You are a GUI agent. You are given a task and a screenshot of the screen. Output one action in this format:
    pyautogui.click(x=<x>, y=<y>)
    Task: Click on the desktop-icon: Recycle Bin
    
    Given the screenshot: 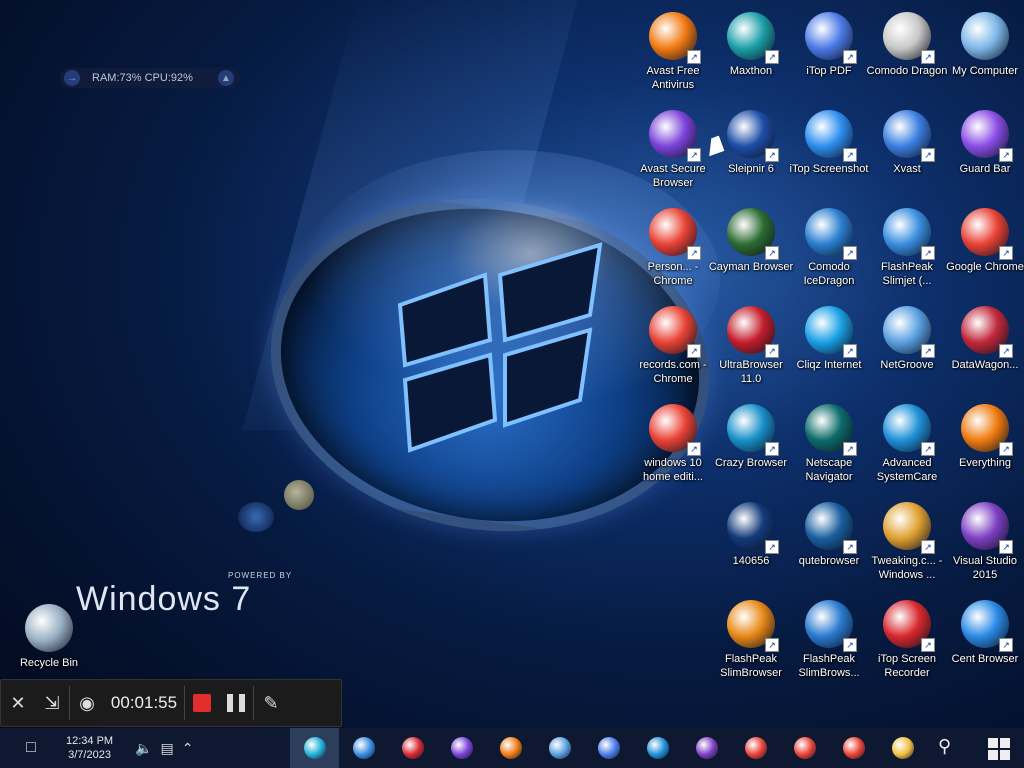 What is the action you would take?
    pyautogui.click(x=49, y=643)
    